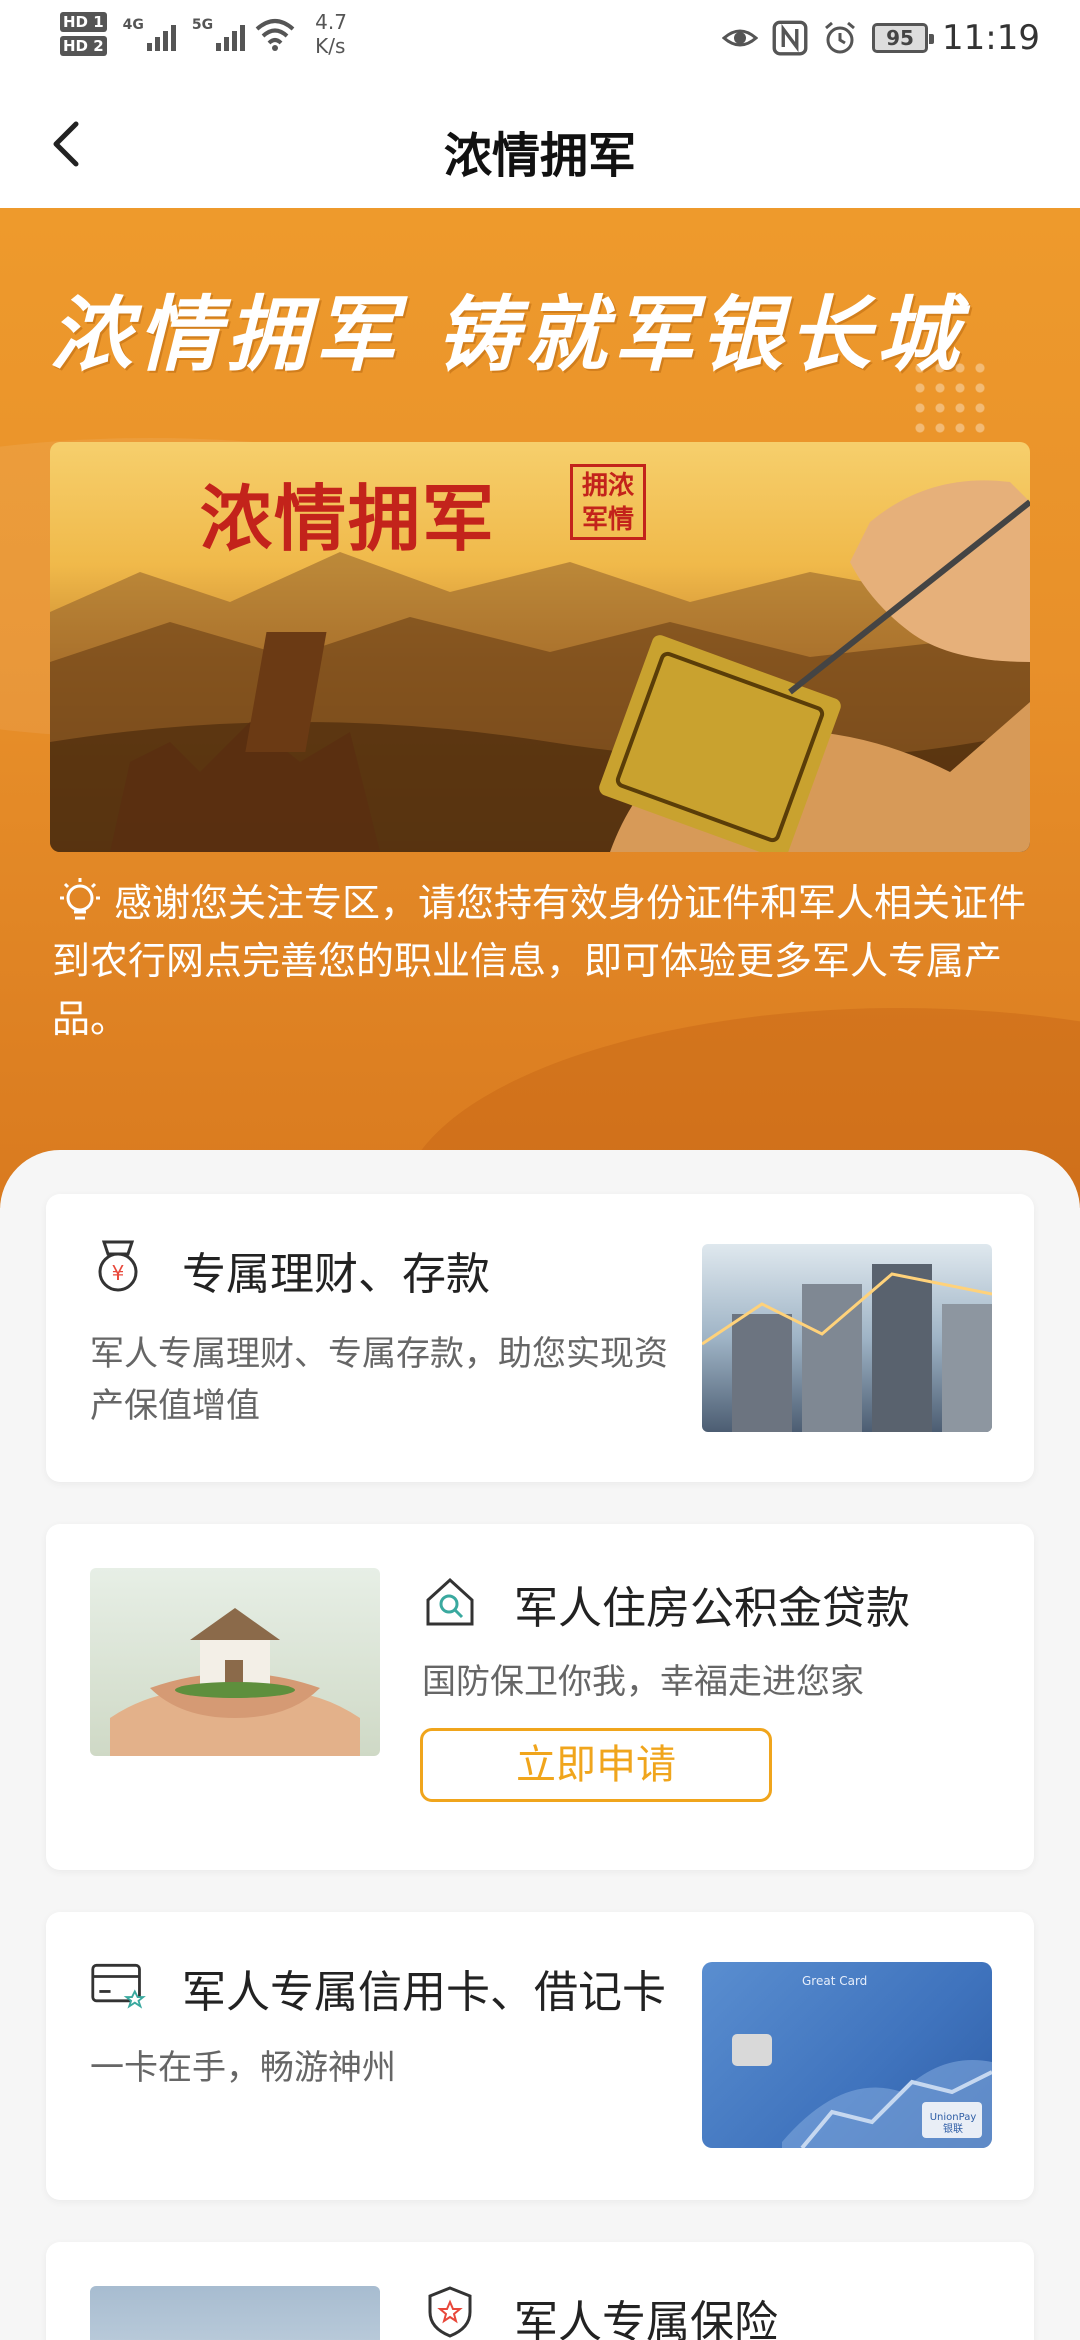  What do you see at coordinates (83, 46) in the screenshot?
I see `hd2-badge: HD 2` at bounding box center [83, 46].